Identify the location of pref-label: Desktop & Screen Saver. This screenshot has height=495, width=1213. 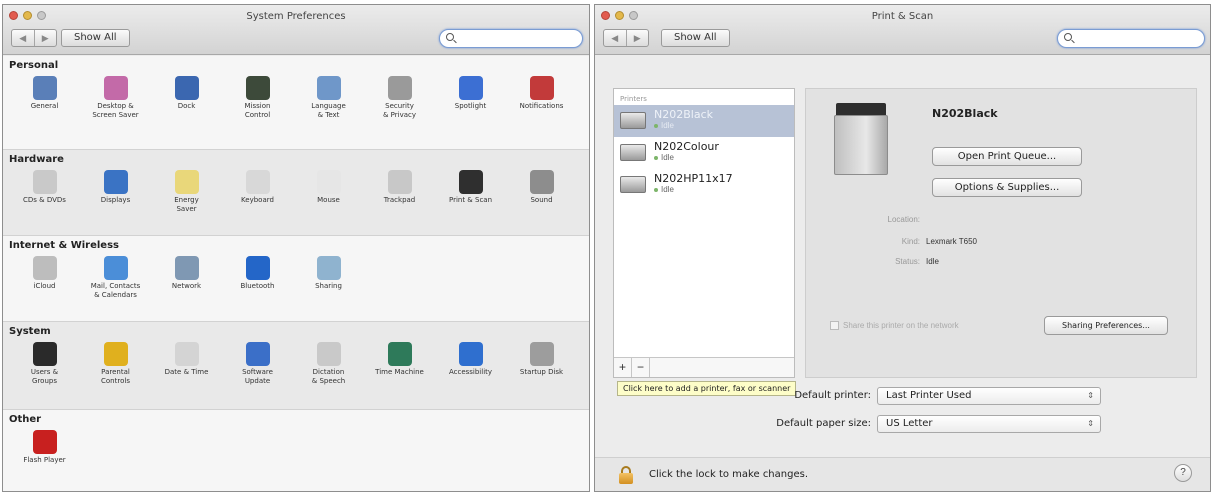
(115, 110).